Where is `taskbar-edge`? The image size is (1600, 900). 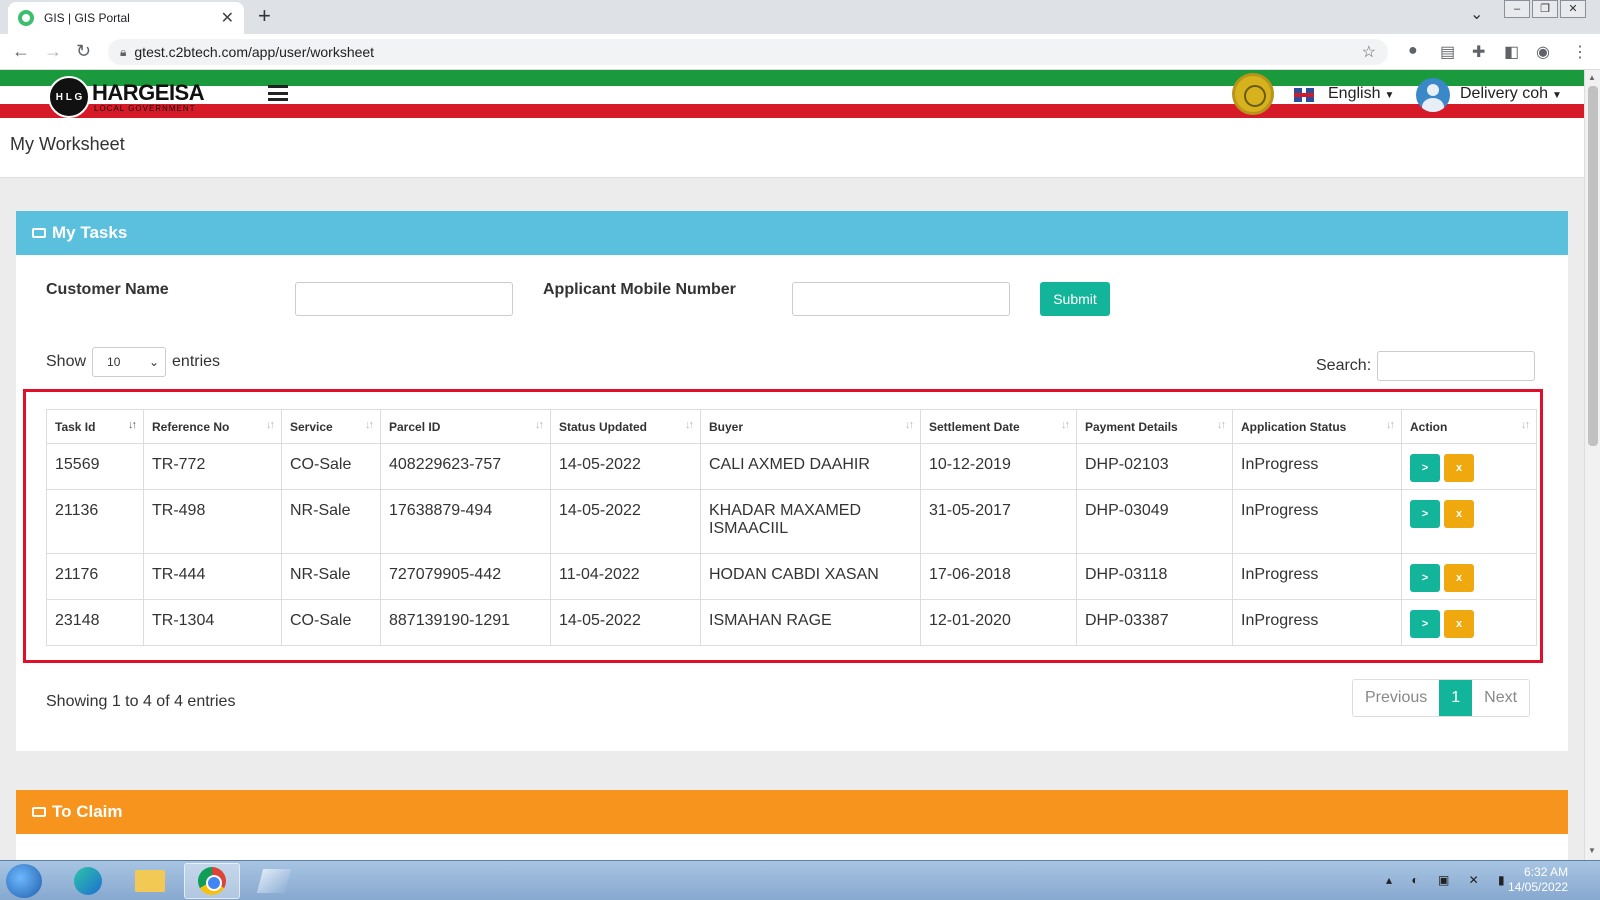
taskbar-edge is located at coordinates (88, 881).